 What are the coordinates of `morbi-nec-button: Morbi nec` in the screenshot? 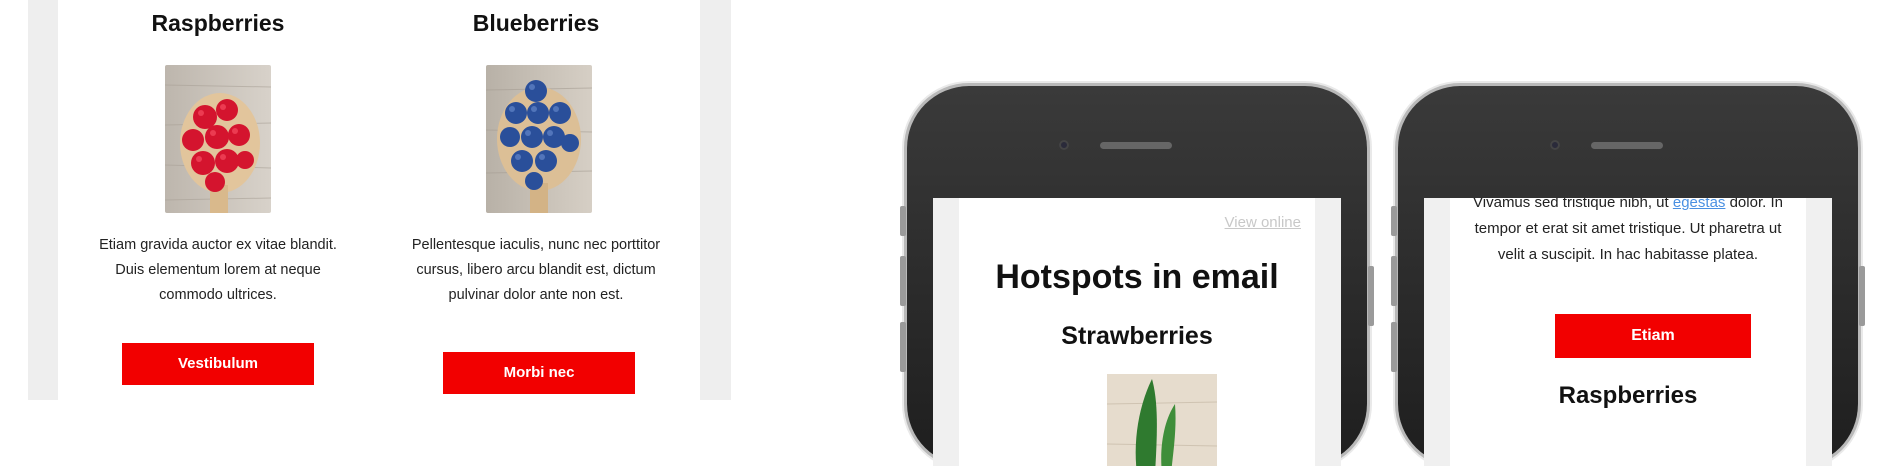 It's located at (539, 373).